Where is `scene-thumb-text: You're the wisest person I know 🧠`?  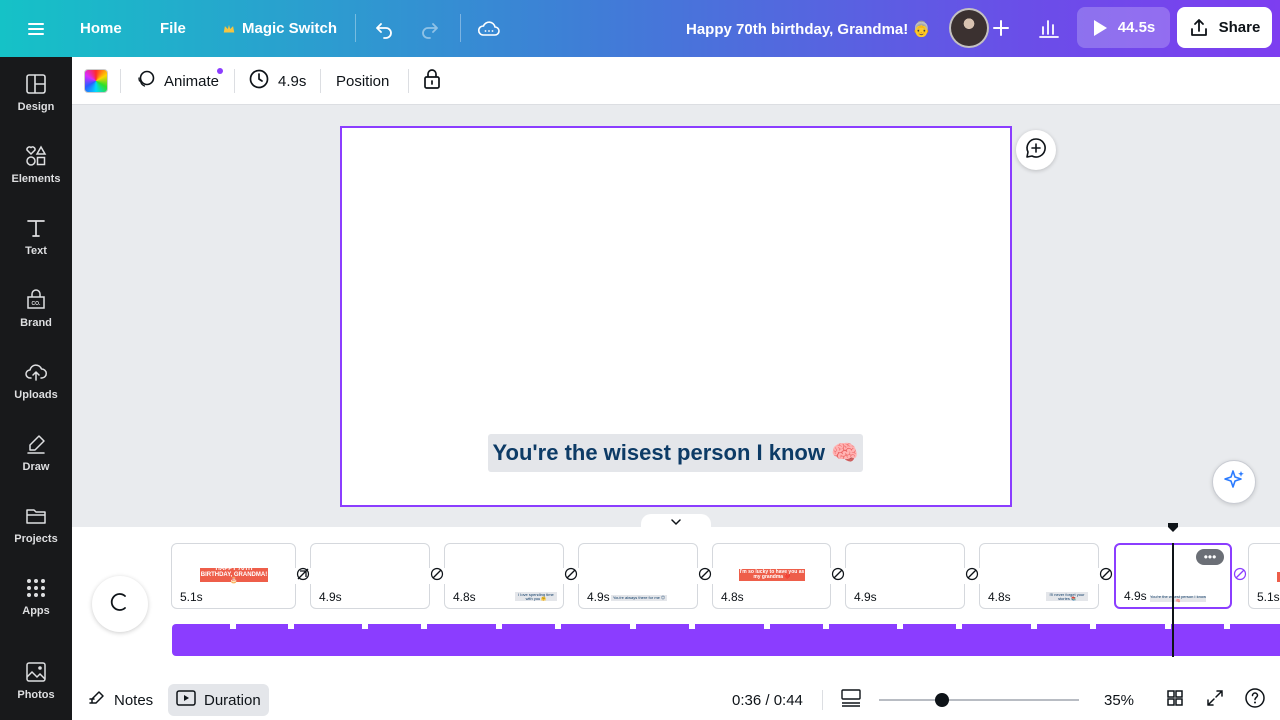 scene-thumb-text: You're the wisest person I know 🧠 is located at coordinates (1178, 598).